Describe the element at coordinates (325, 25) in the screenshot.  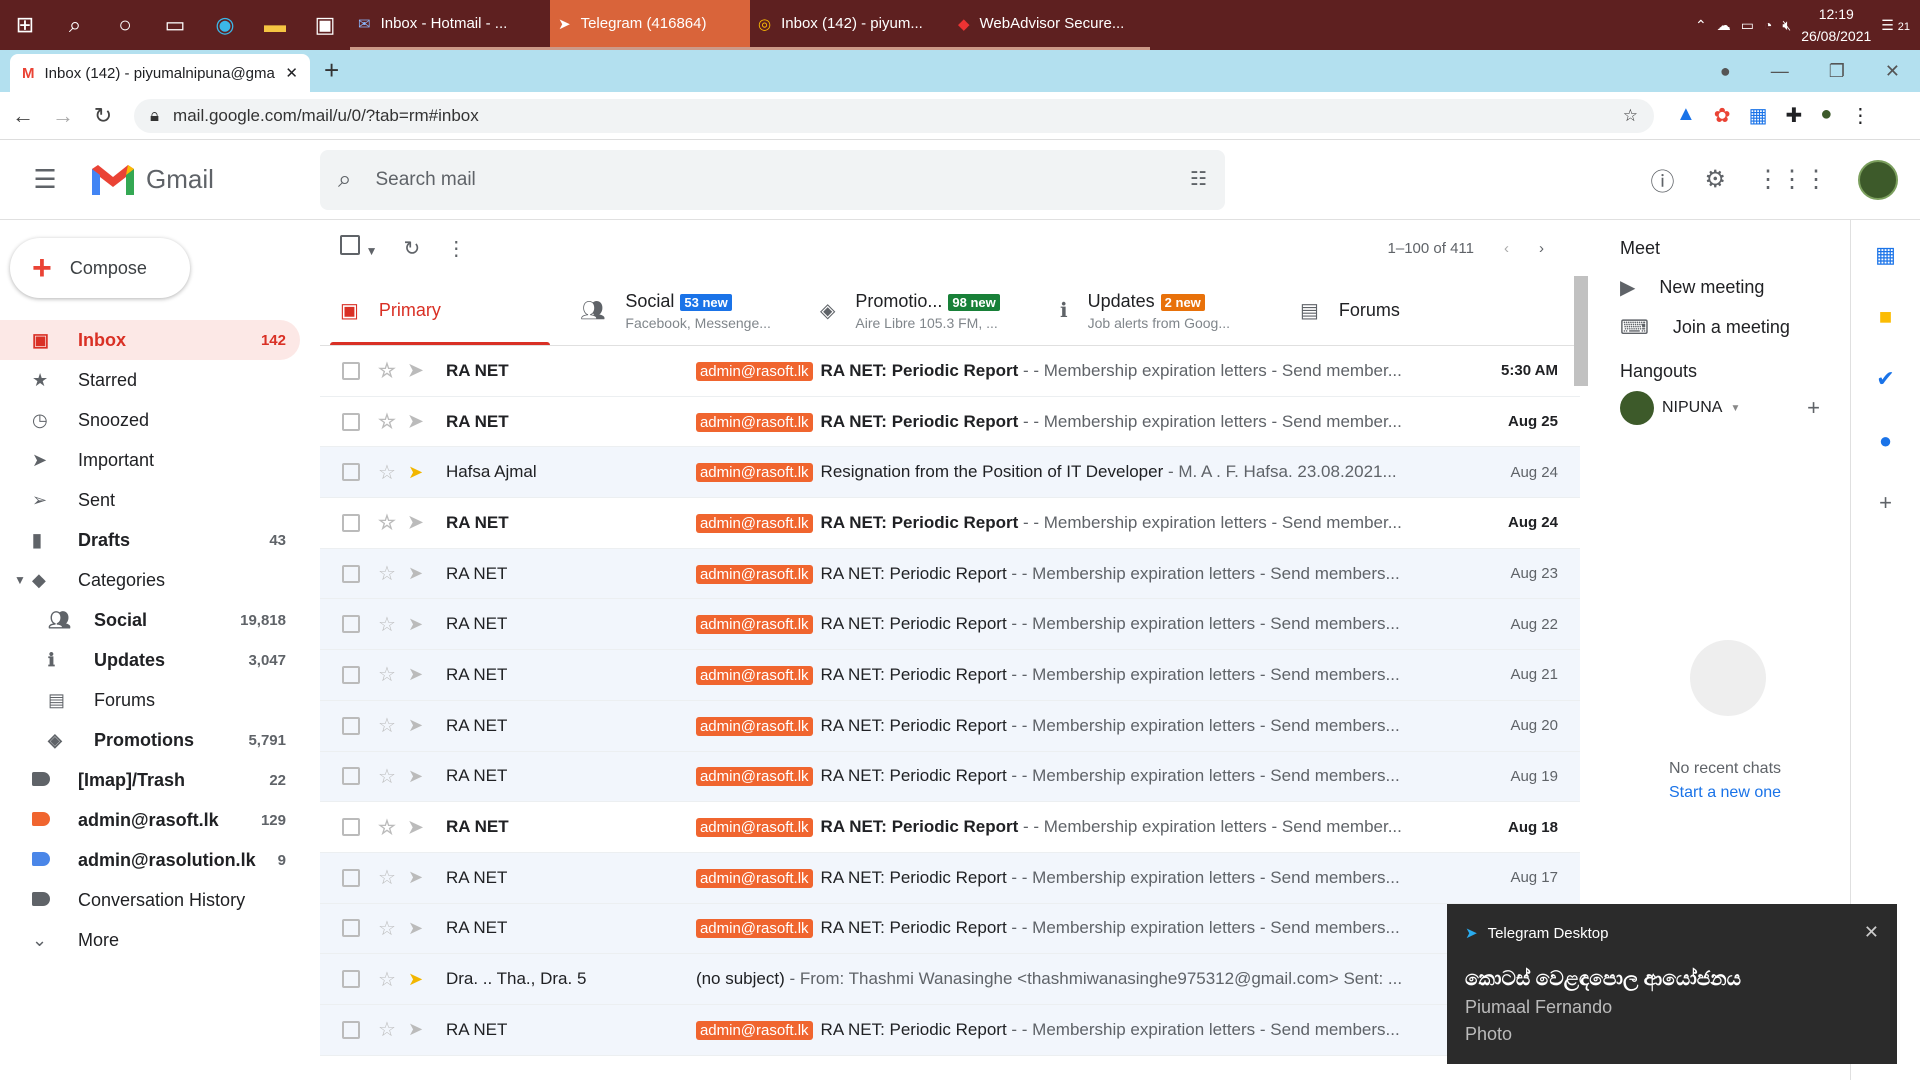
I see `store-icon: ▣` at that location.